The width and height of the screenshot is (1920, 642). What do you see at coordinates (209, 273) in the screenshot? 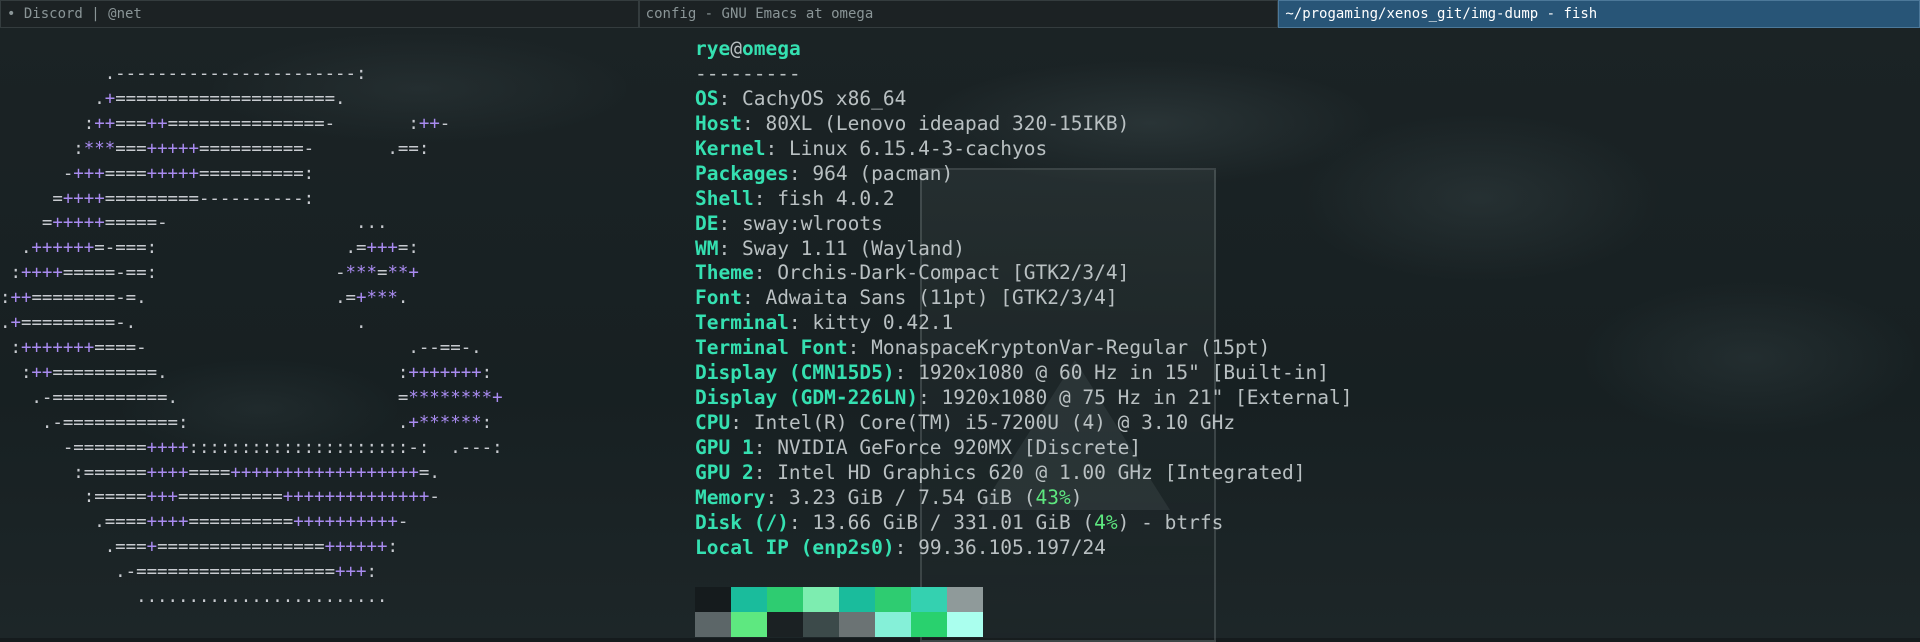
I see `ascii-line: :++++=====-==: -***=**+` at bounding box center [209, 273].